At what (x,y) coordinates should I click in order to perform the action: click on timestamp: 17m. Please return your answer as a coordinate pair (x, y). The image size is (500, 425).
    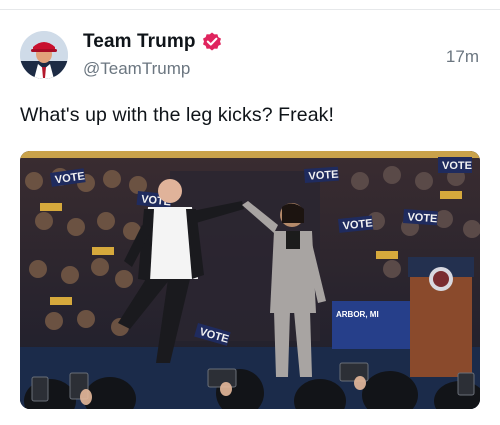
    Looking at the image, I should click on (462, 57).